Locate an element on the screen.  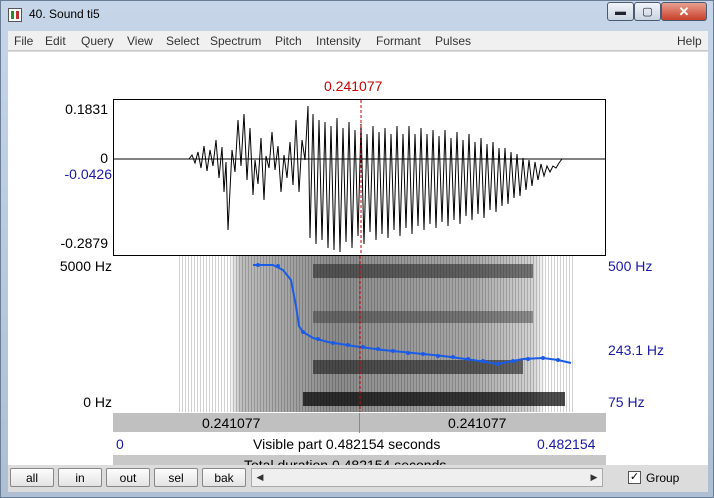
close-button: ✕ is located at coordinates (684, 11).